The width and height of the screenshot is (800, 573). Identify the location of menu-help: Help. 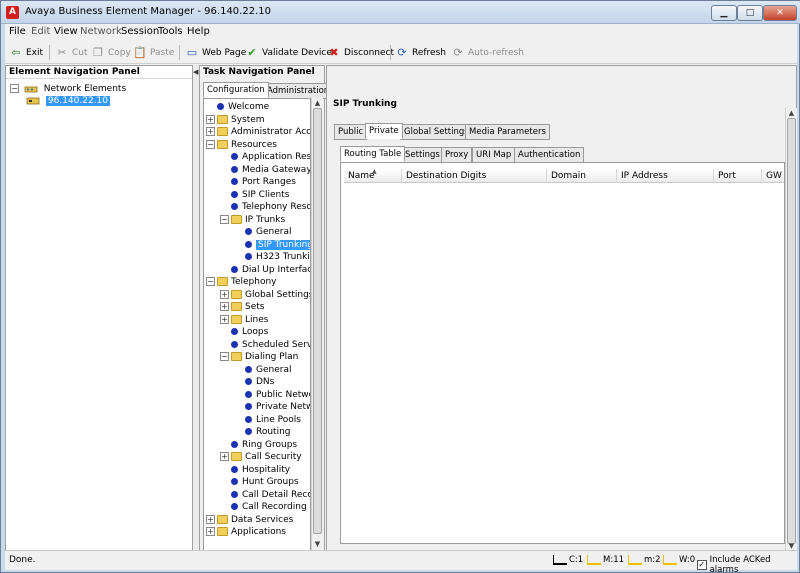
(198, 31).